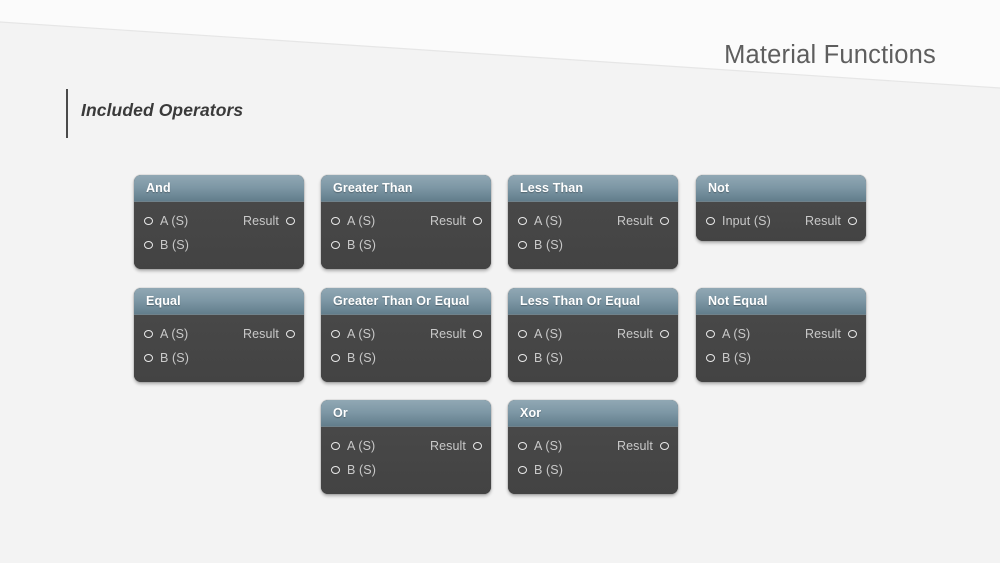 This screenshot has width=1000, height=563. Describe the element at coordinates (593, 222) in the screenshot. I see `material-function-node: Less Than A (S) Result B (S)` at that location.